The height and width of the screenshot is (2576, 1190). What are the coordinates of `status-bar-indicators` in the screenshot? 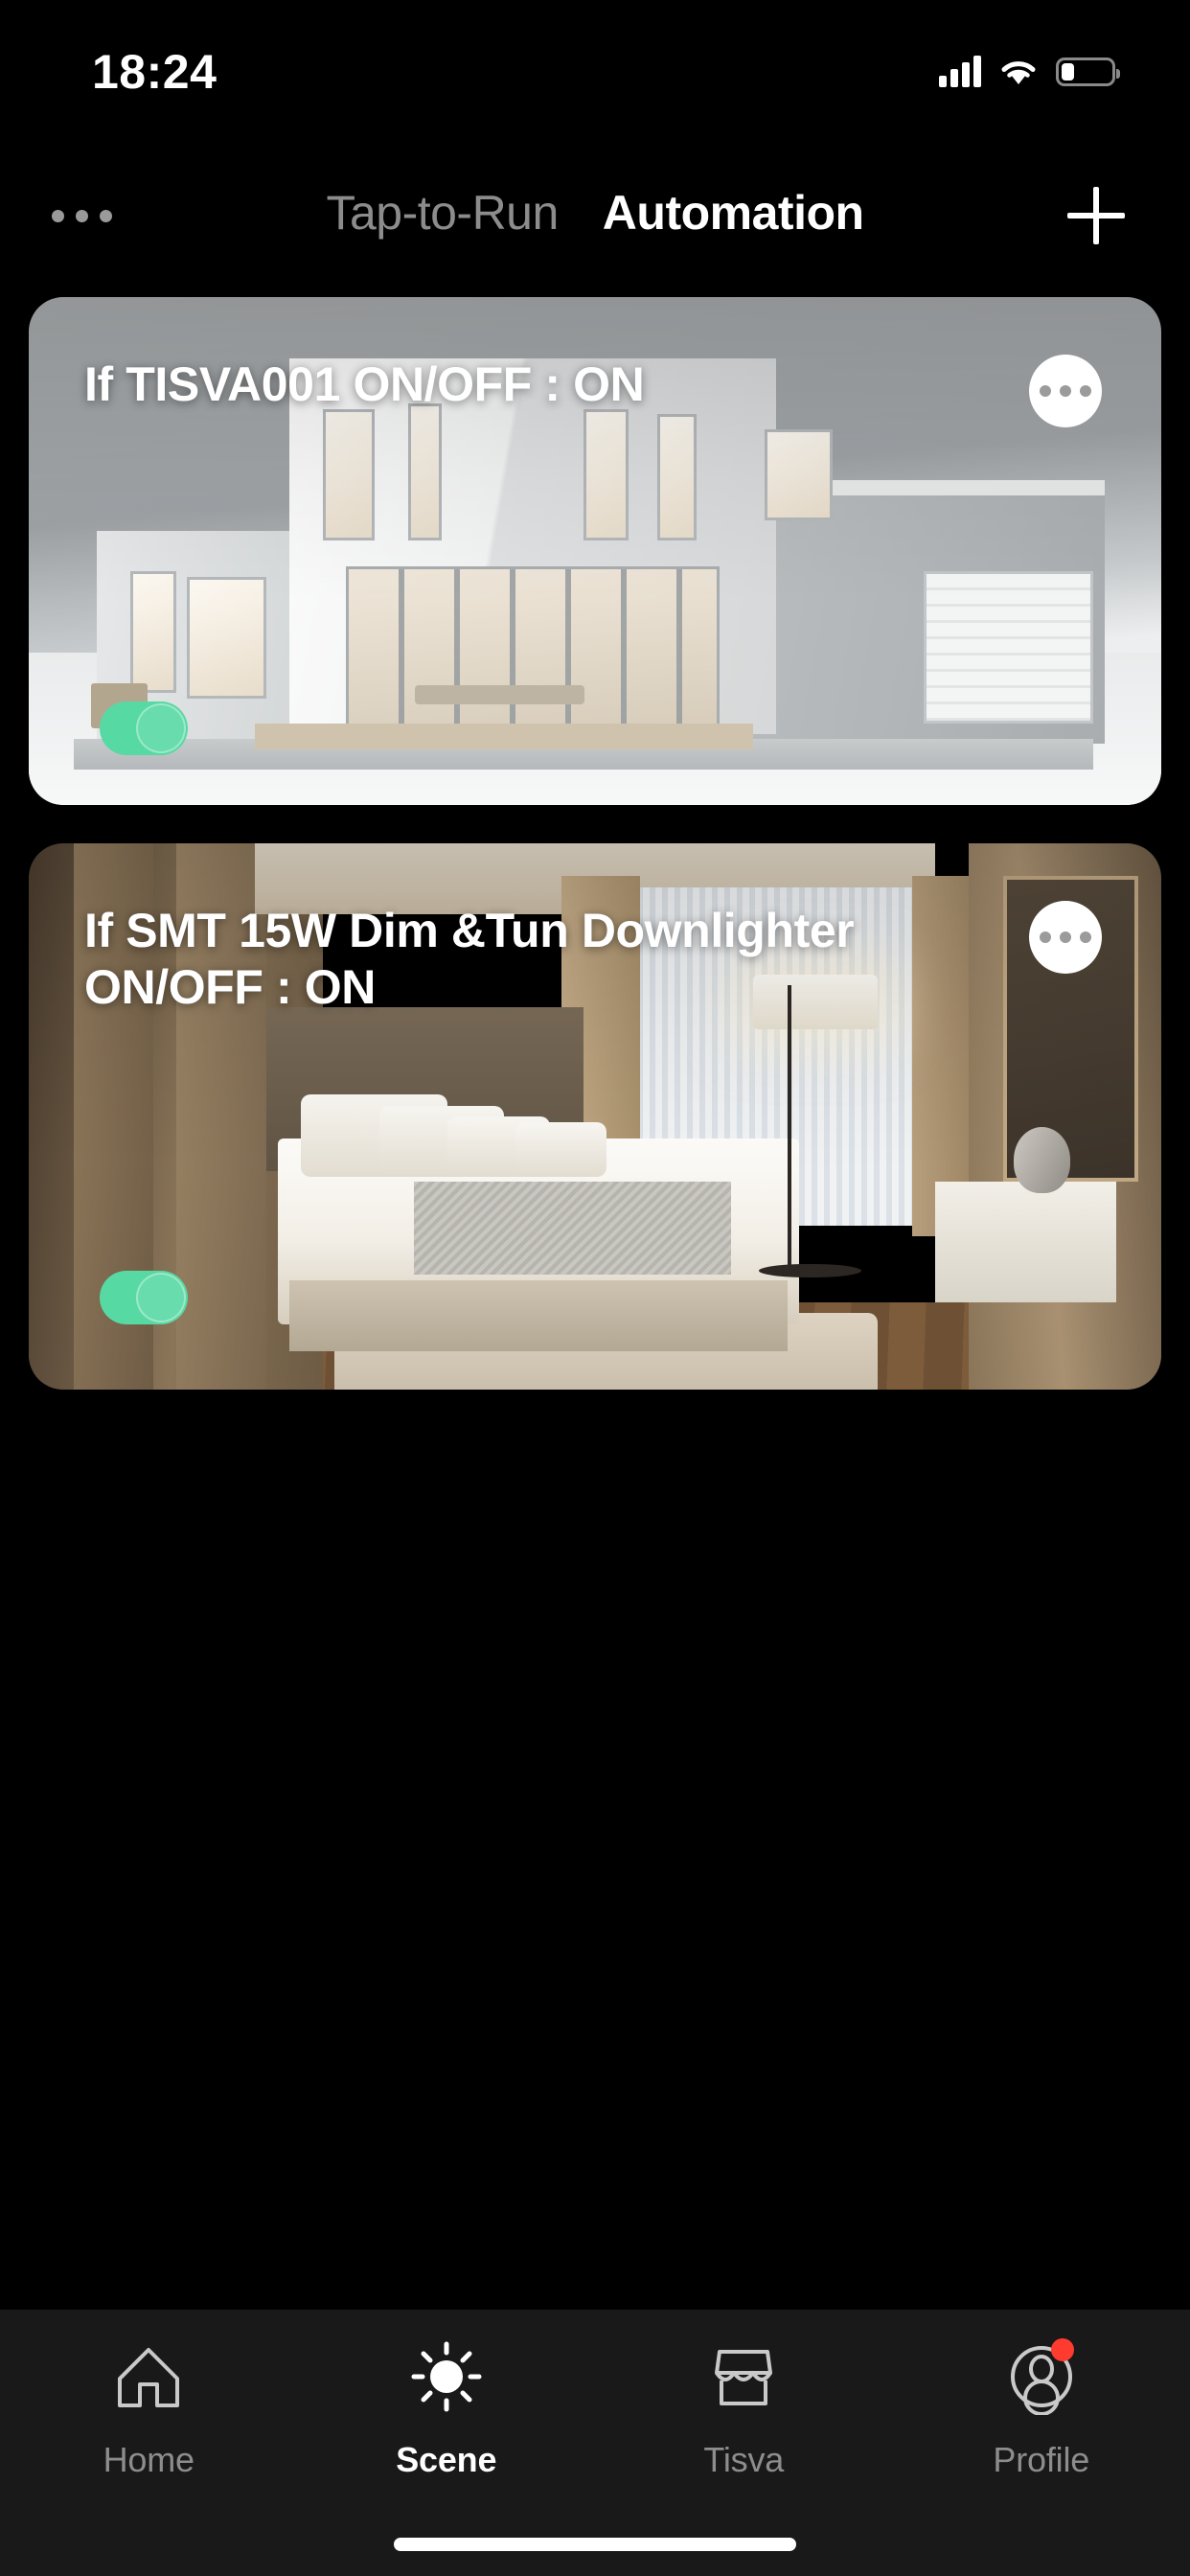 It's located at (1030, 71).